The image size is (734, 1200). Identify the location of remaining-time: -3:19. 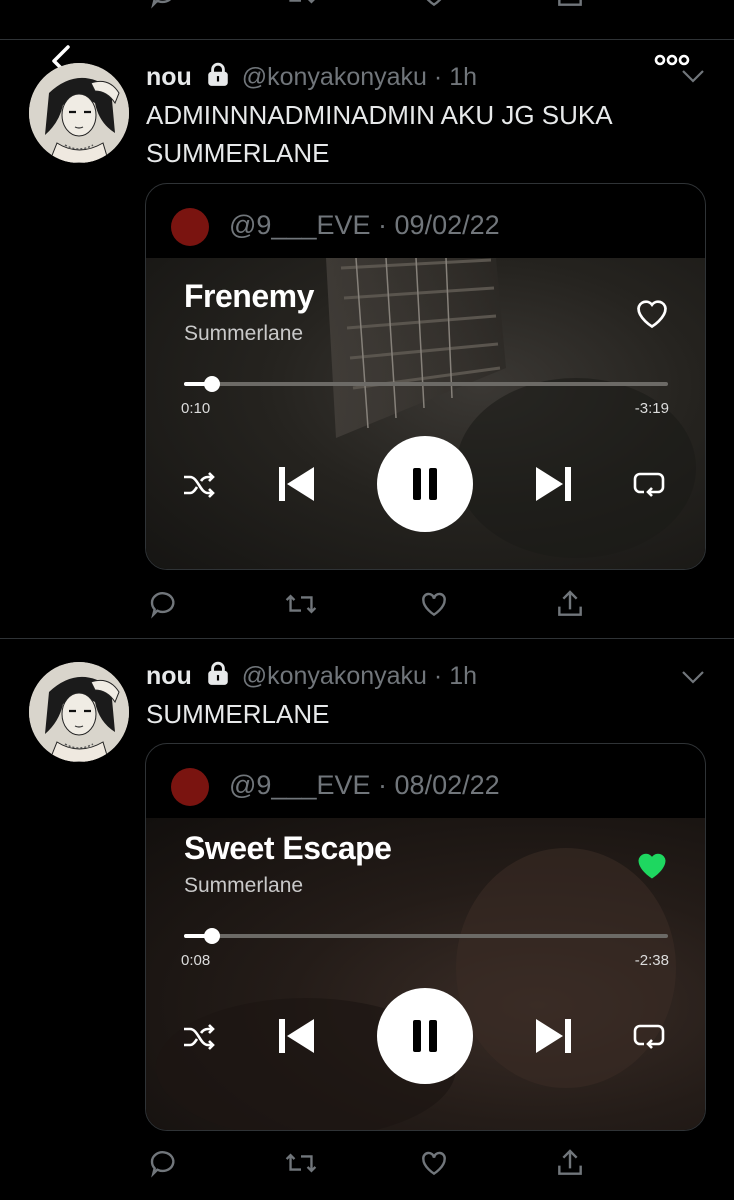
(651, 408).